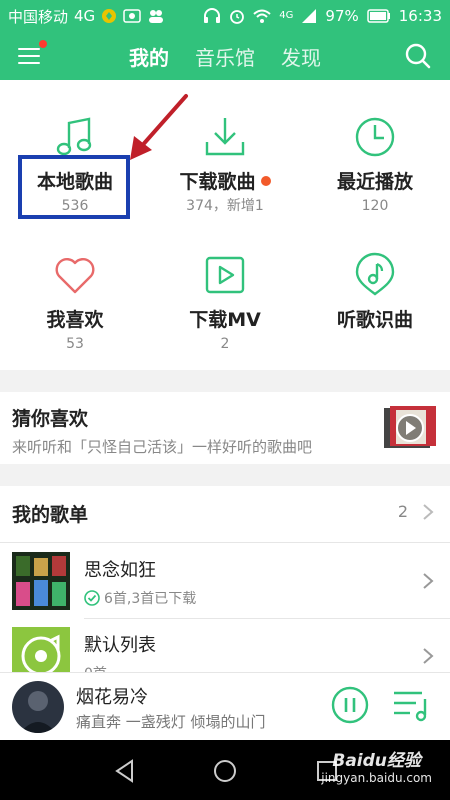 The height and width of the screenshot is (800, 450). I want to click on headphones-icon, so click(212, 15).